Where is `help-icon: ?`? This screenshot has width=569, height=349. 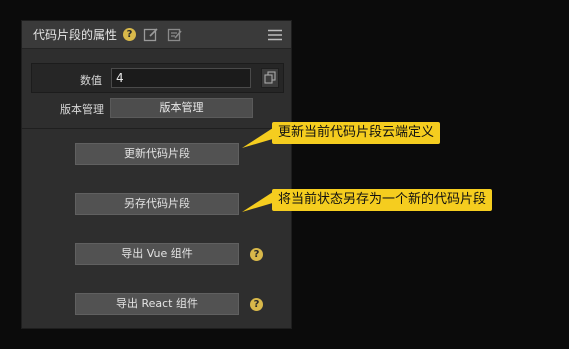 help-icon: ? is located at coordinates (129, 34).